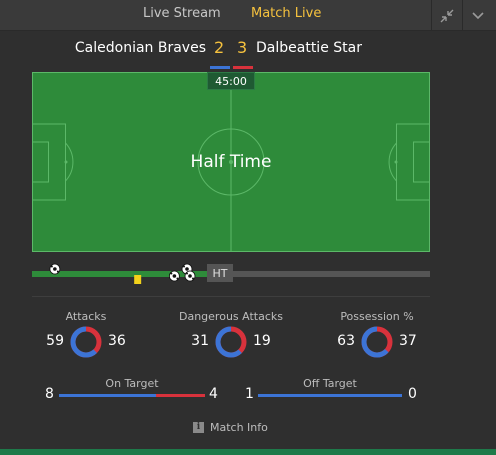  Describe the element at coordinates (330, 383) in the screenshot. I see `bar-stat-label: Off Target` at that location.